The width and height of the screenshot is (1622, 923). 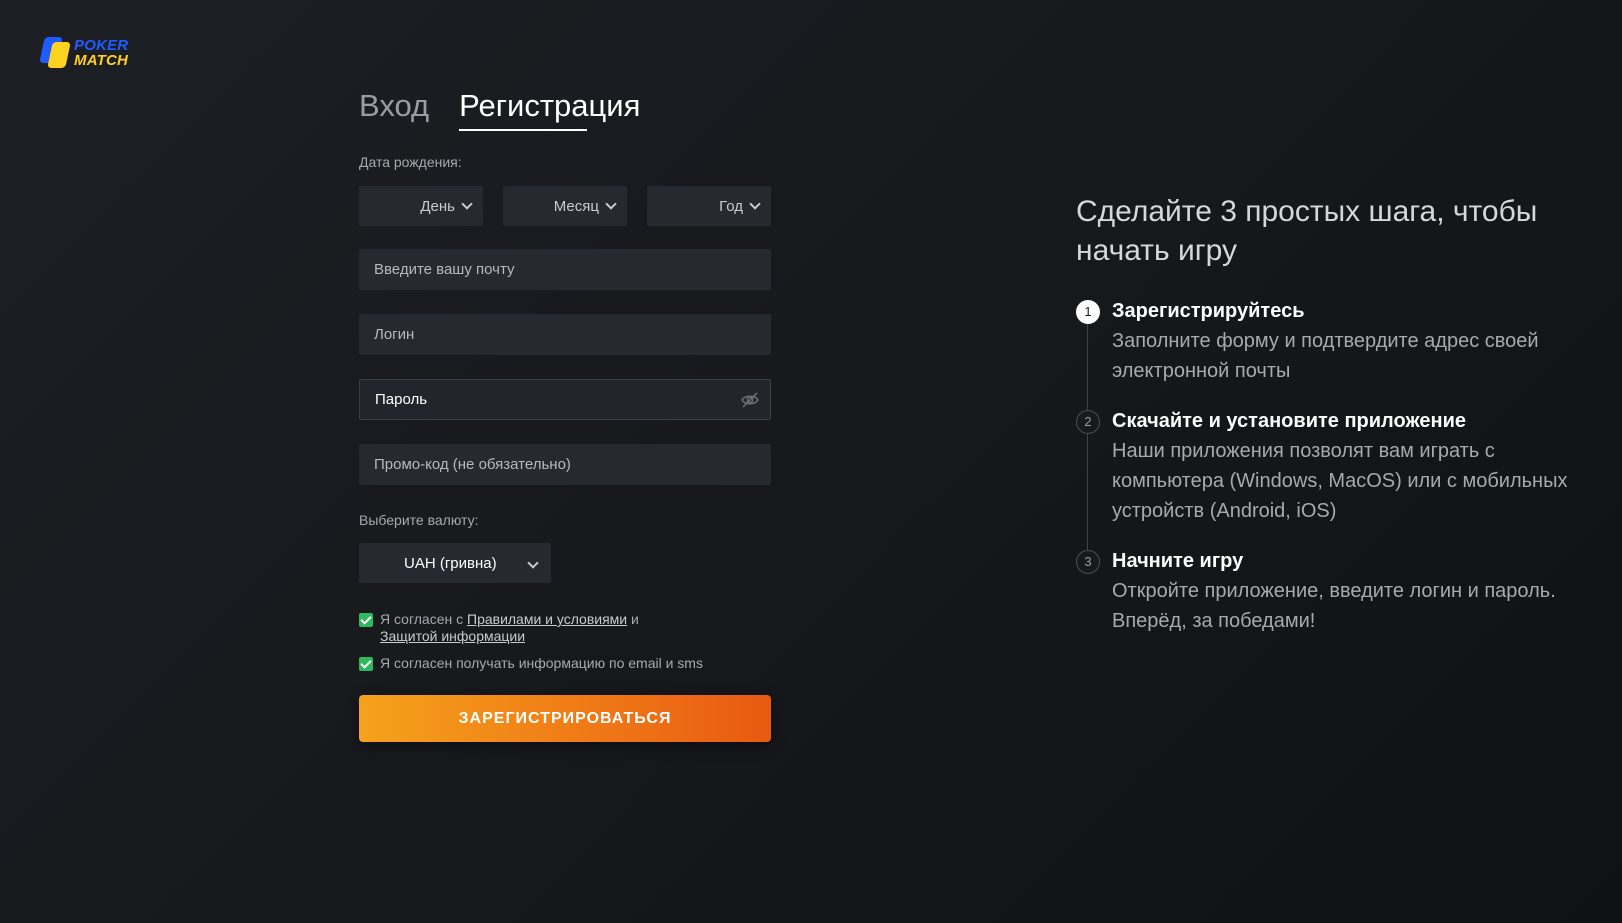 I want to click on currency-select-value: UAH (гривна), so click(x=450, y=563).